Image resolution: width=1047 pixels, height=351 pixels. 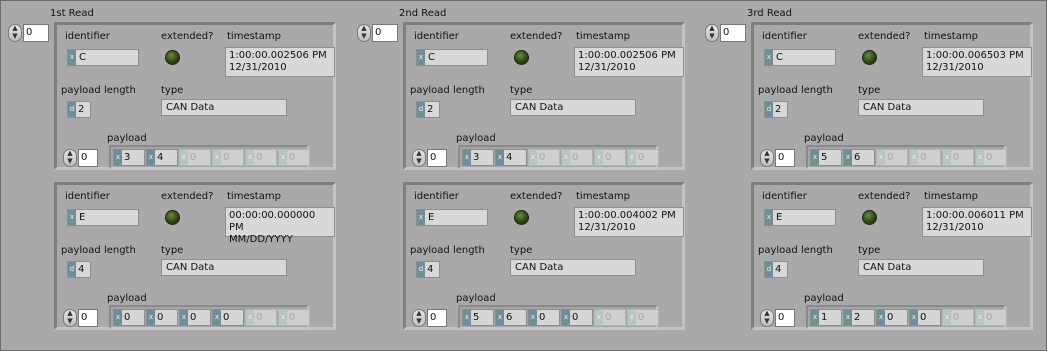 I want to click on payload-byte-value: 0, so click(x=641, y=317).